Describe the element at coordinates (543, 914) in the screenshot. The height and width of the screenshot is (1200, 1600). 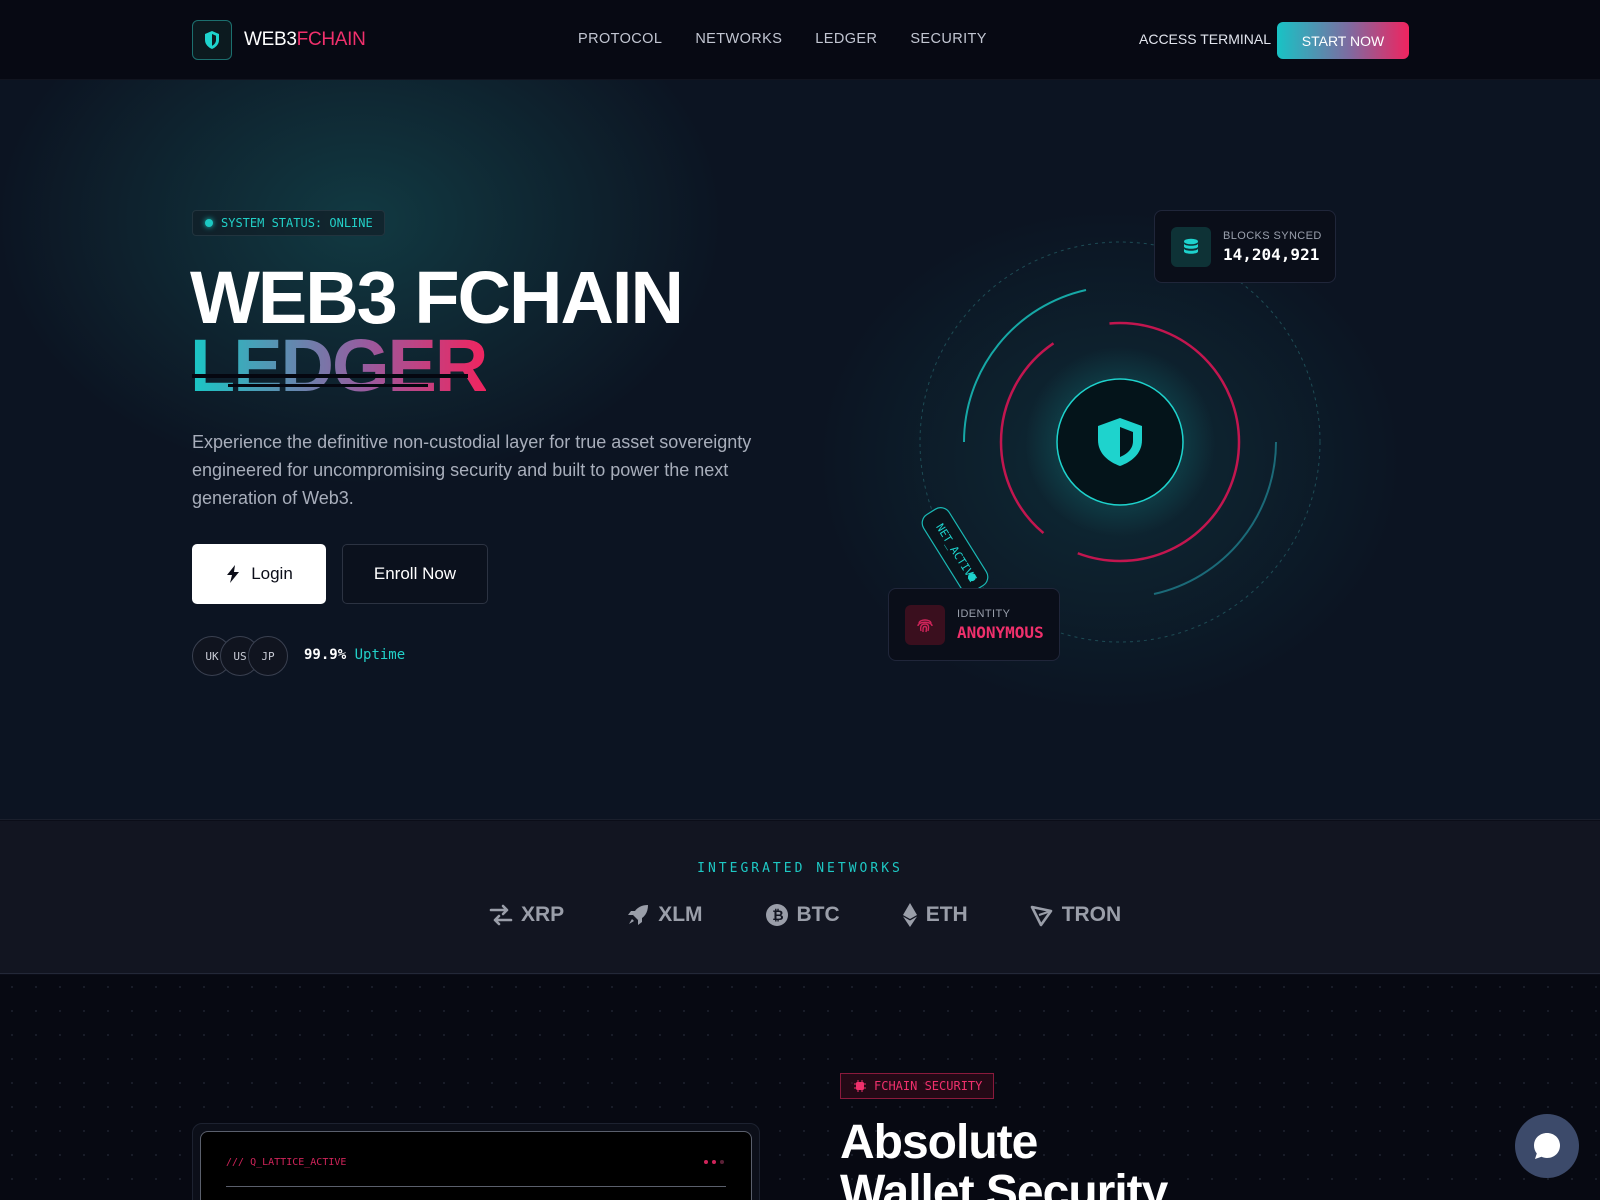
I see `network-xrp-label: XRP` at that location.